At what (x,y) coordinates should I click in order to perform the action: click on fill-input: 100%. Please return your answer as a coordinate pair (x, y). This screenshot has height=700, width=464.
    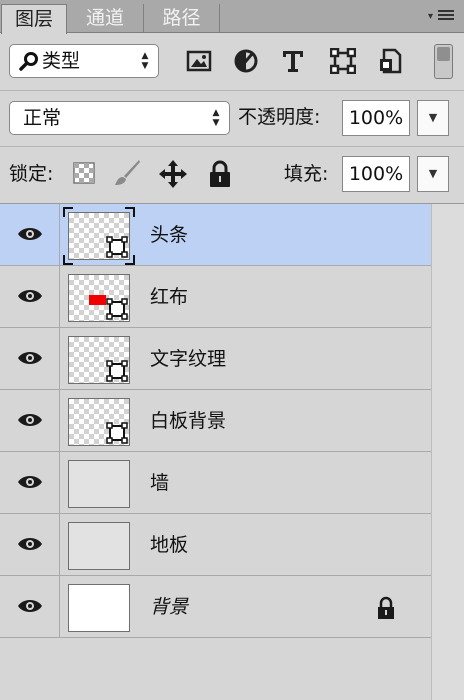
    Looking at the image, I should click on (376, 174).